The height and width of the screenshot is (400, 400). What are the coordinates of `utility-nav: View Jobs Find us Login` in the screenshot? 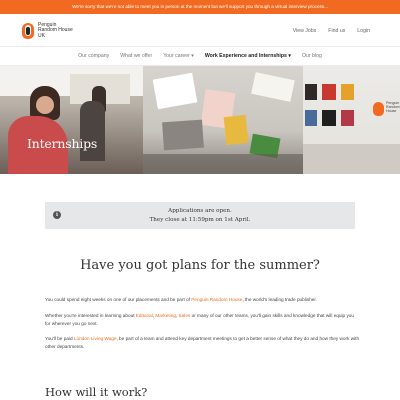 It's located at (331, 31).